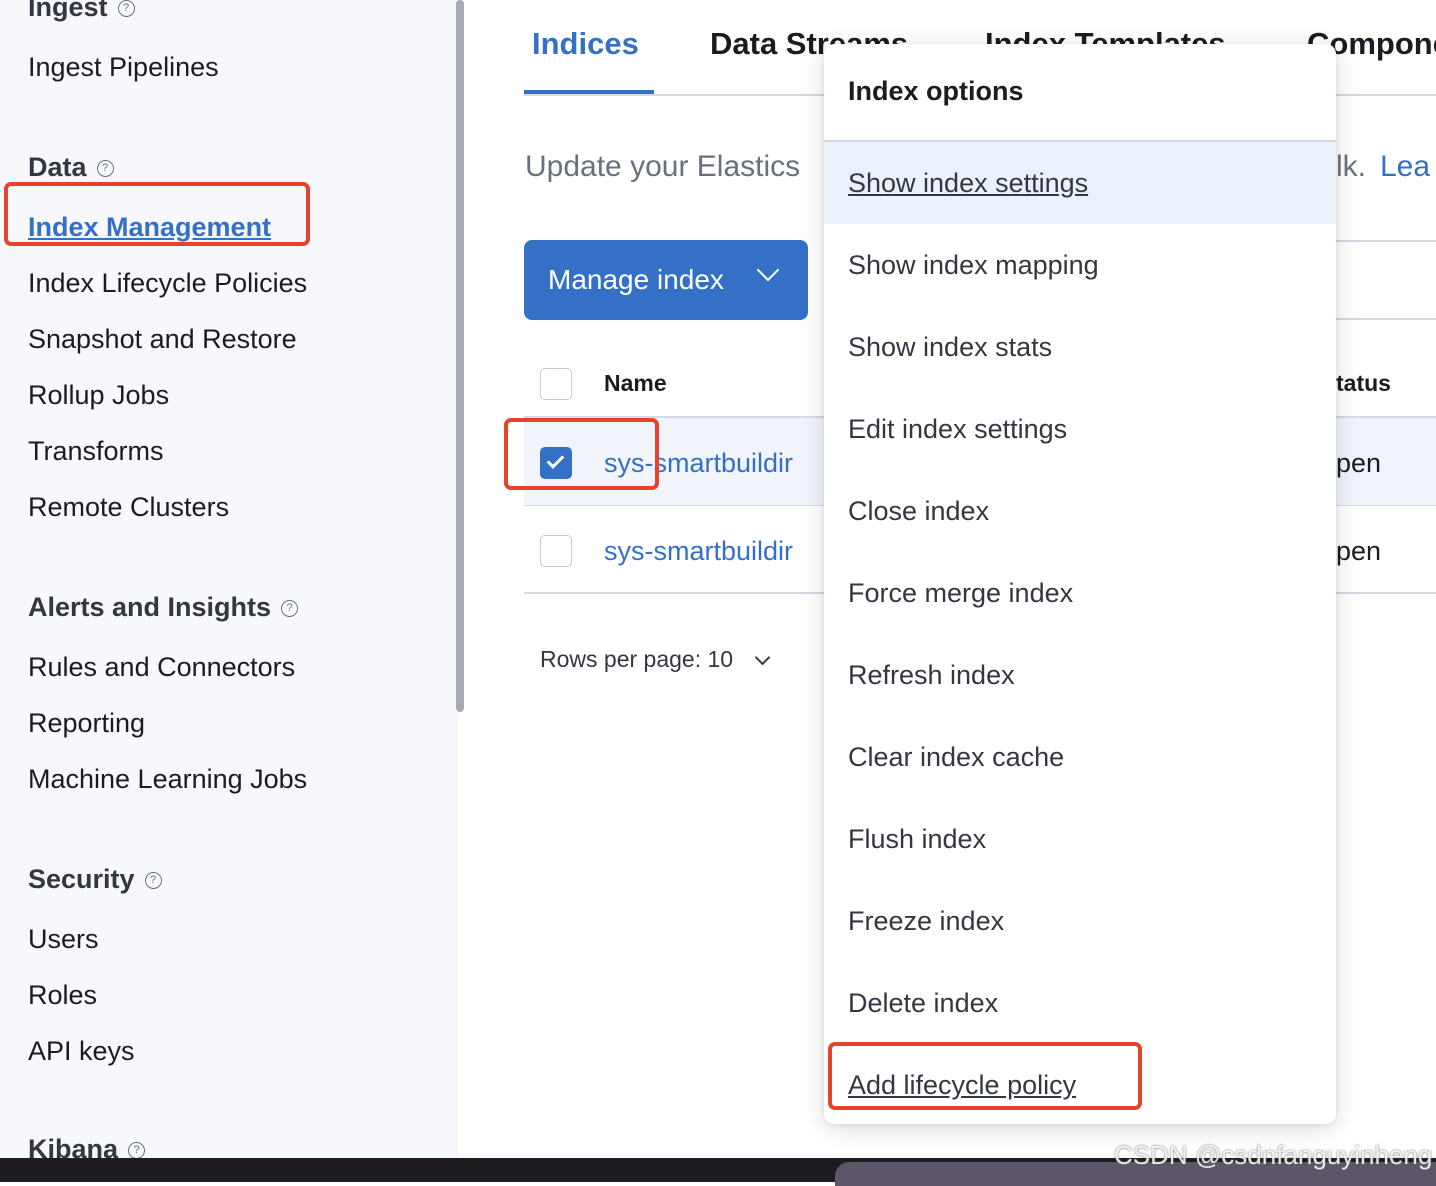  I want to click on menu-item-delete: Delete index, so click(1080, 1003).